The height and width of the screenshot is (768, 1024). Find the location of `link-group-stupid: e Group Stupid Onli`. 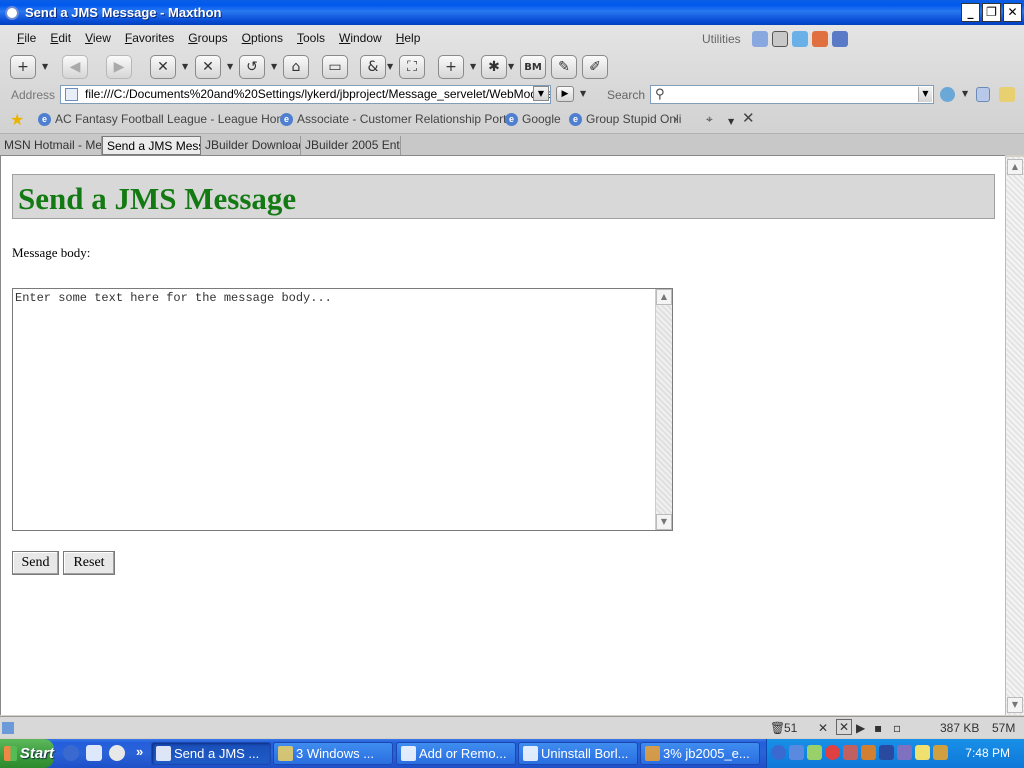

link-group-stupid: e Group Stupid Onli is located at coordinates (625, 119).